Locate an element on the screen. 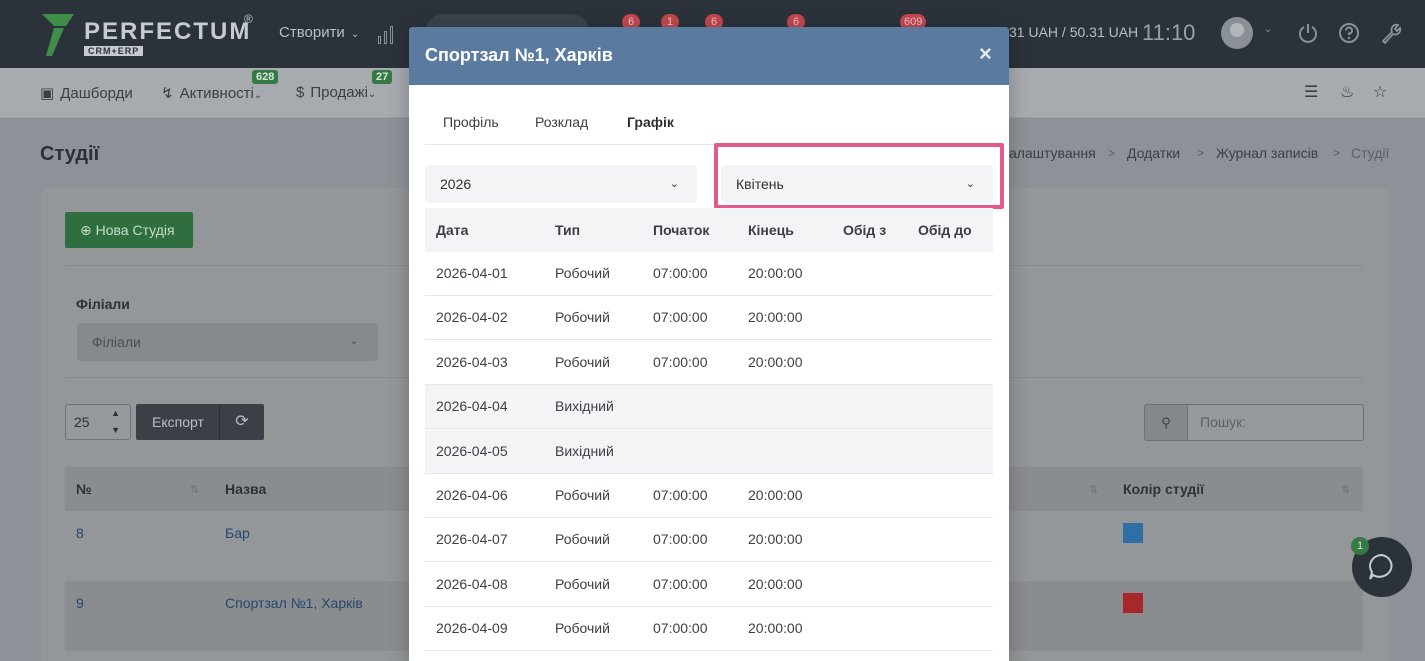 The height and width of the screenshot is (661, 1425). year-value: 2026 is located at coordinates (456, 184).